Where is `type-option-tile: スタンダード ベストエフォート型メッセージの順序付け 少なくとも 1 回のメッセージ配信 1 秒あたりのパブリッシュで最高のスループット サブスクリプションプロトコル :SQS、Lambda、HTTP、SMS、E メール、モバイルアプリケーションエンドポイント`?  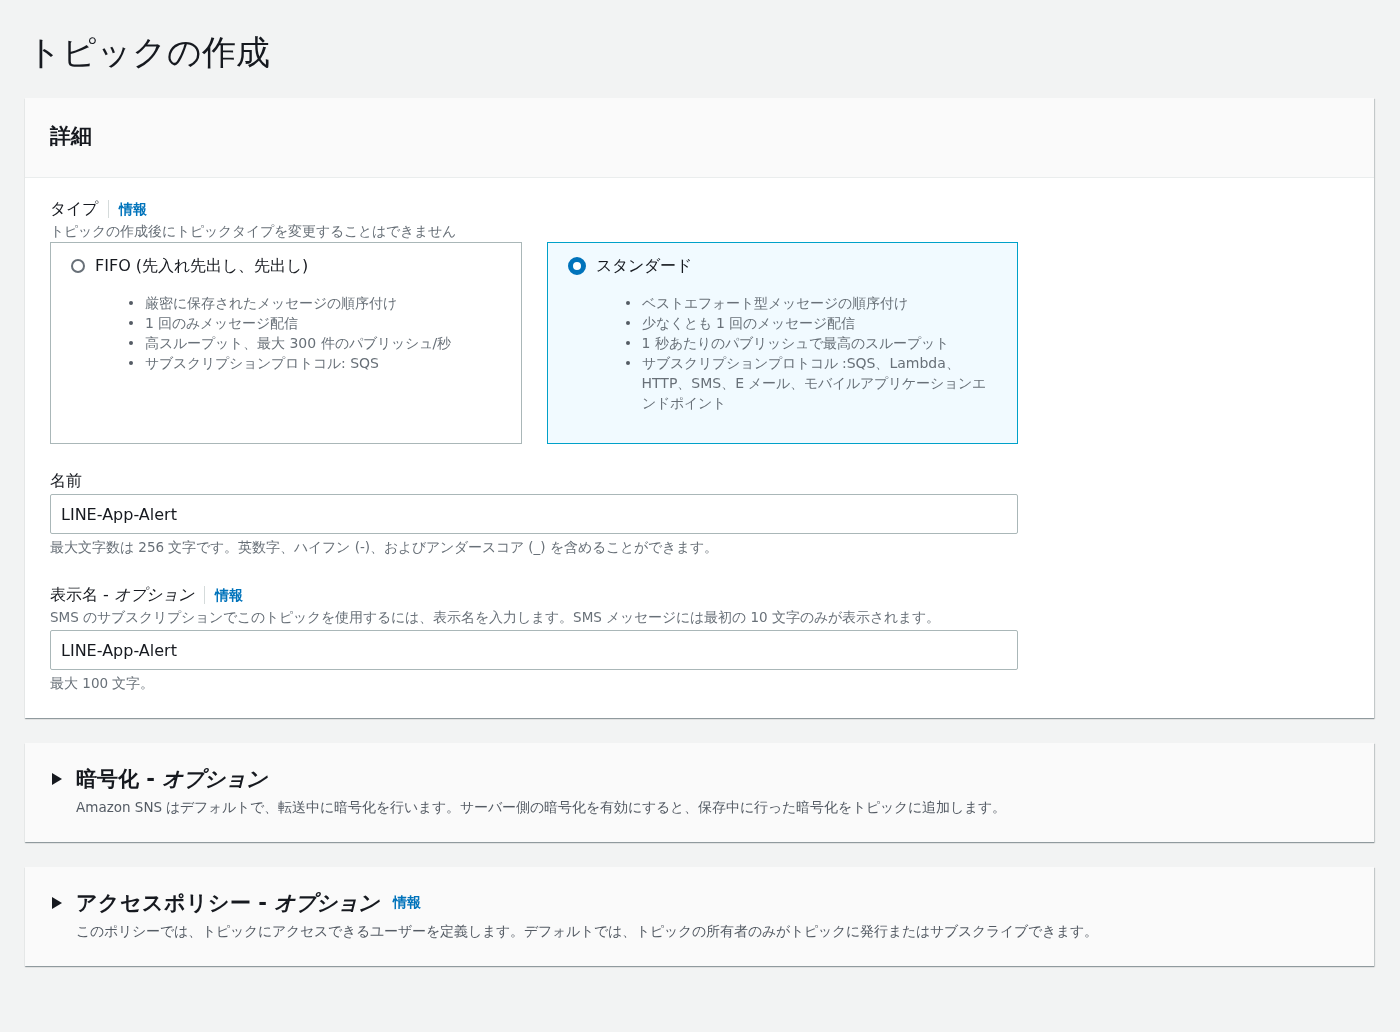 type-option-tile: スタンダード ベストエフォート型メッセージの順序付け 少なくとも 1 回のメッセージ配信 1 秒あたりのパブリッシュで最高のスループット サブスクリプションプロトコル :SQS、Lambda、HTTP、SMS、E メール、モバイルアプリケーションエンドポイント is located at coordinates (782, 343).